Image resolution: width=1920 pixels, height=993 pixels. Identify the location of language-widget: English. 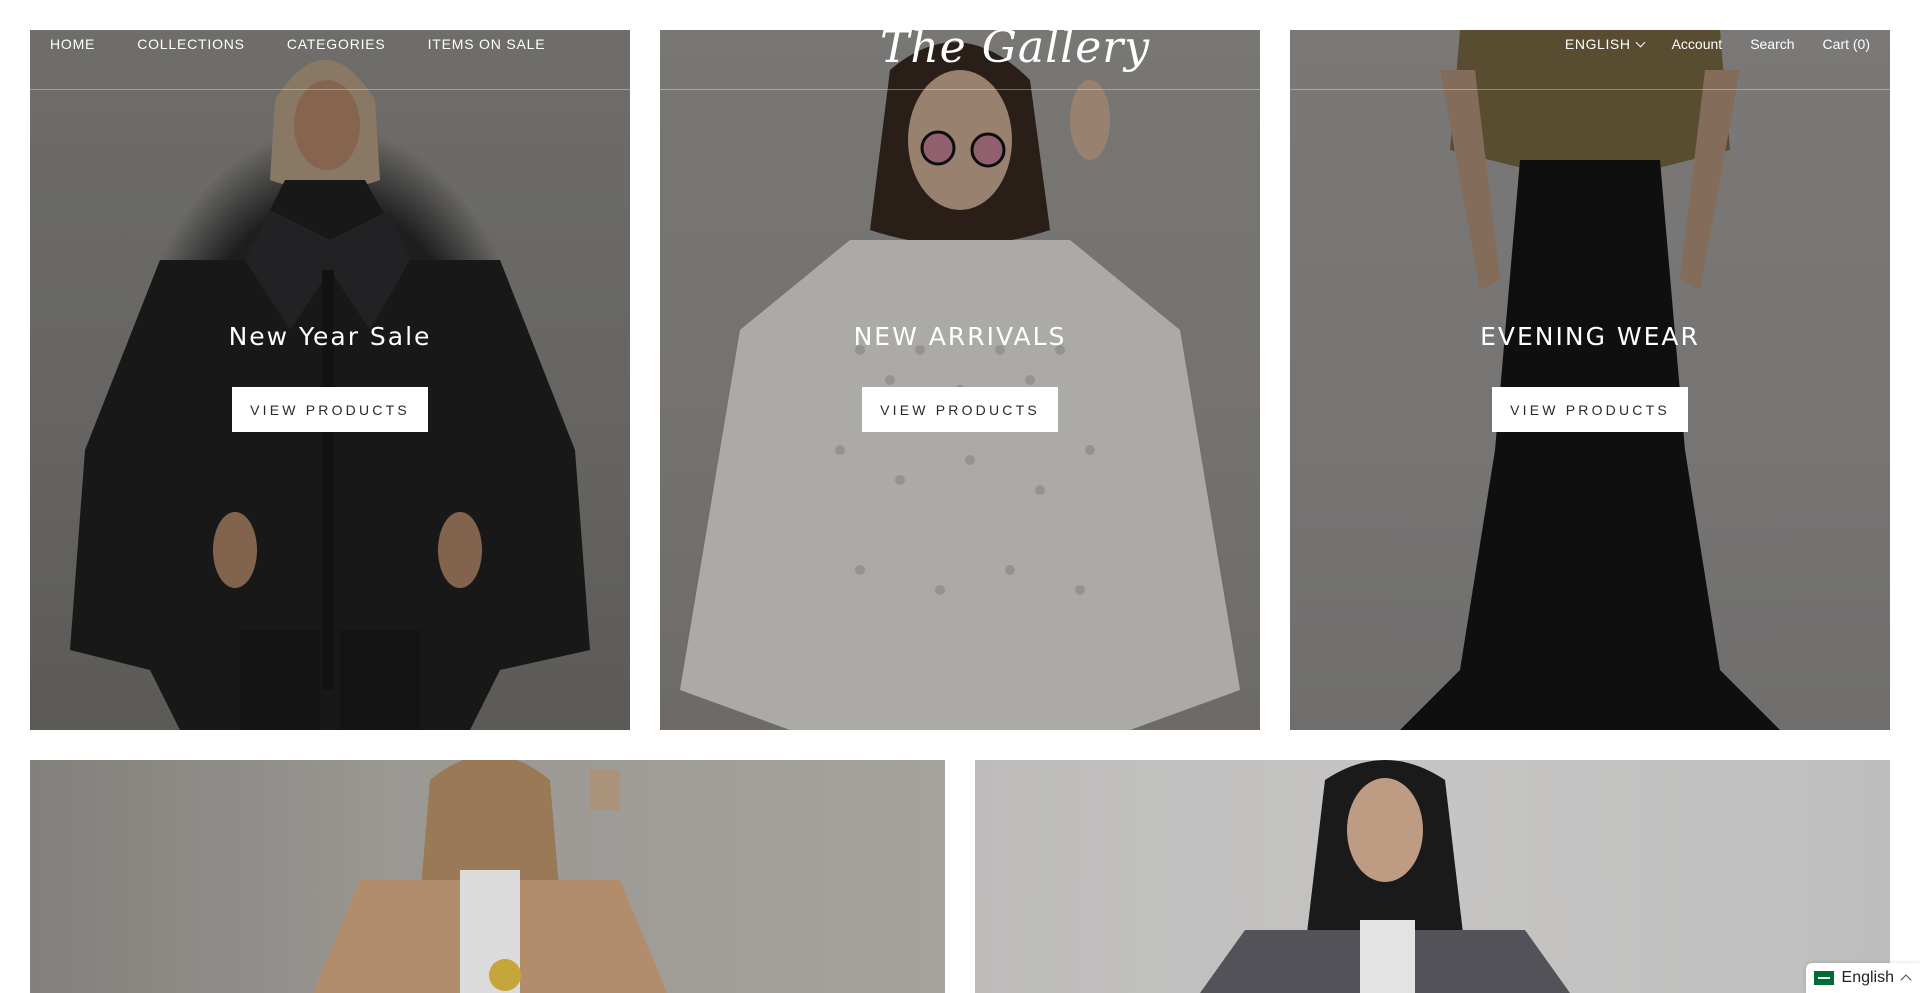
(1862, 978).